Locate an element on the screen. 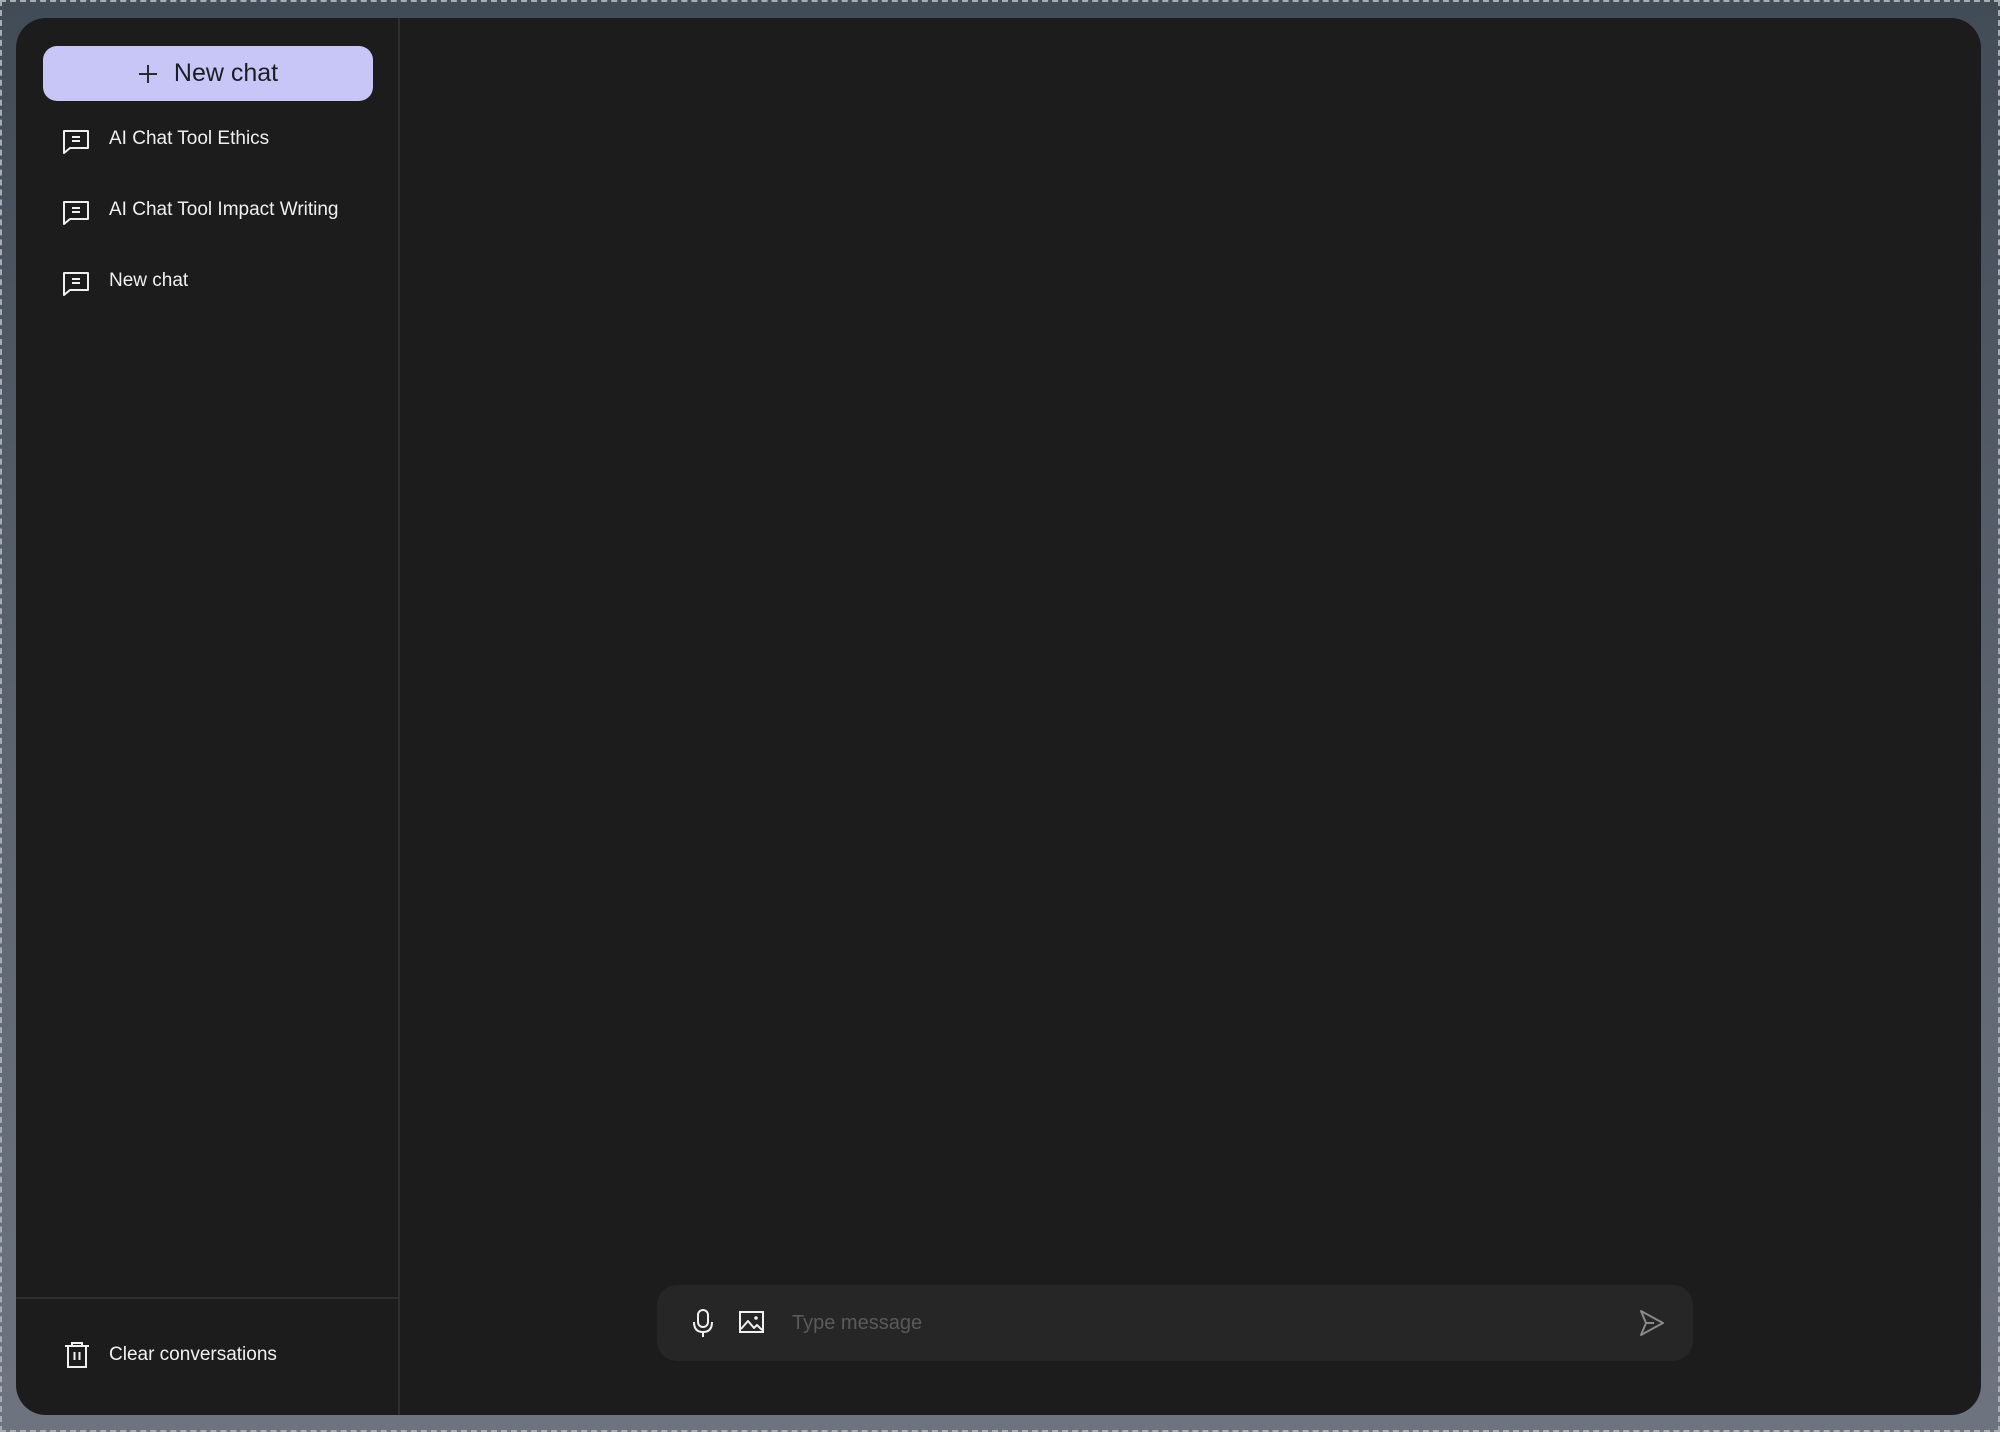  conversation-item: New chat is located at coordinates (207, 306).